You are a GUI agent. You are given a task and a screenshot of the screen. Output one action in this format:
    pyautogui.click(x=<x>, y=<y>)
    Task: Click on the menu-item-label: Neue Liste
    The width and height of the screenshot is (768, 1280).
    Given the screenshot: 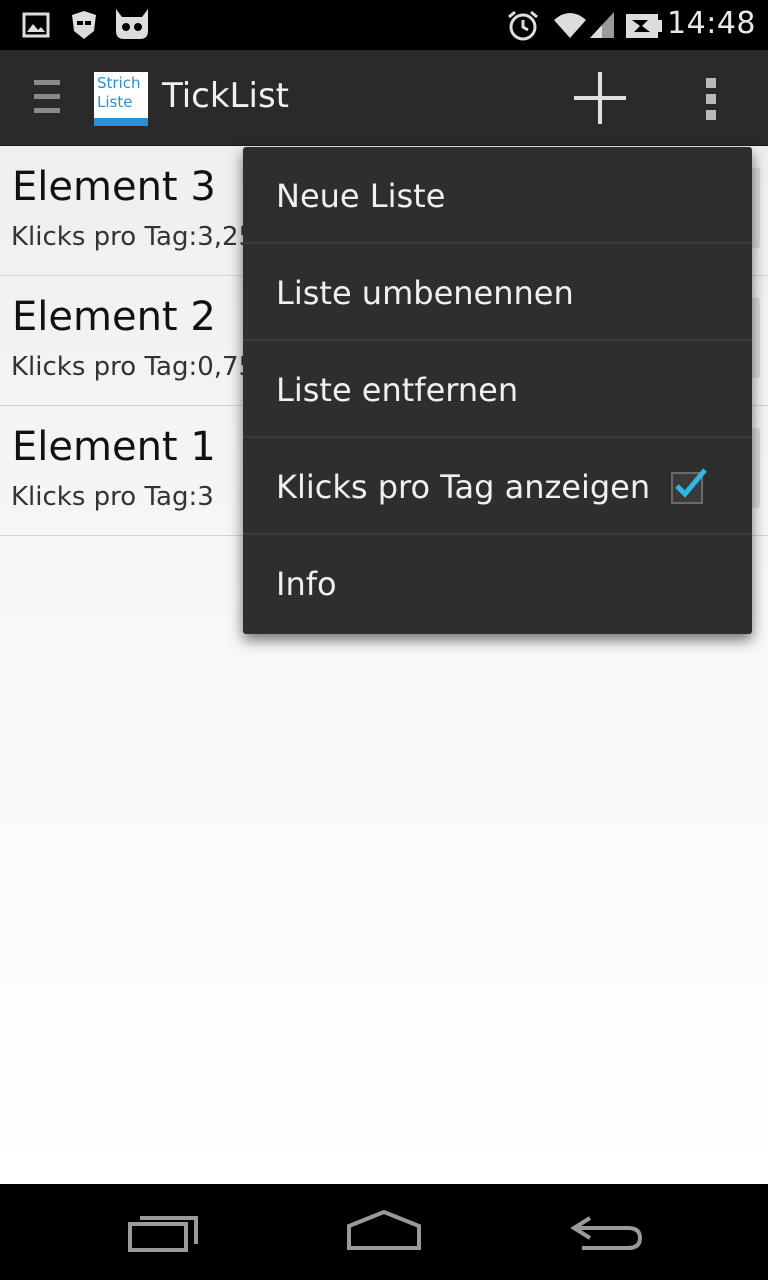 What is the action you would take?
    pyautogui.click(x=361, y=196)
    